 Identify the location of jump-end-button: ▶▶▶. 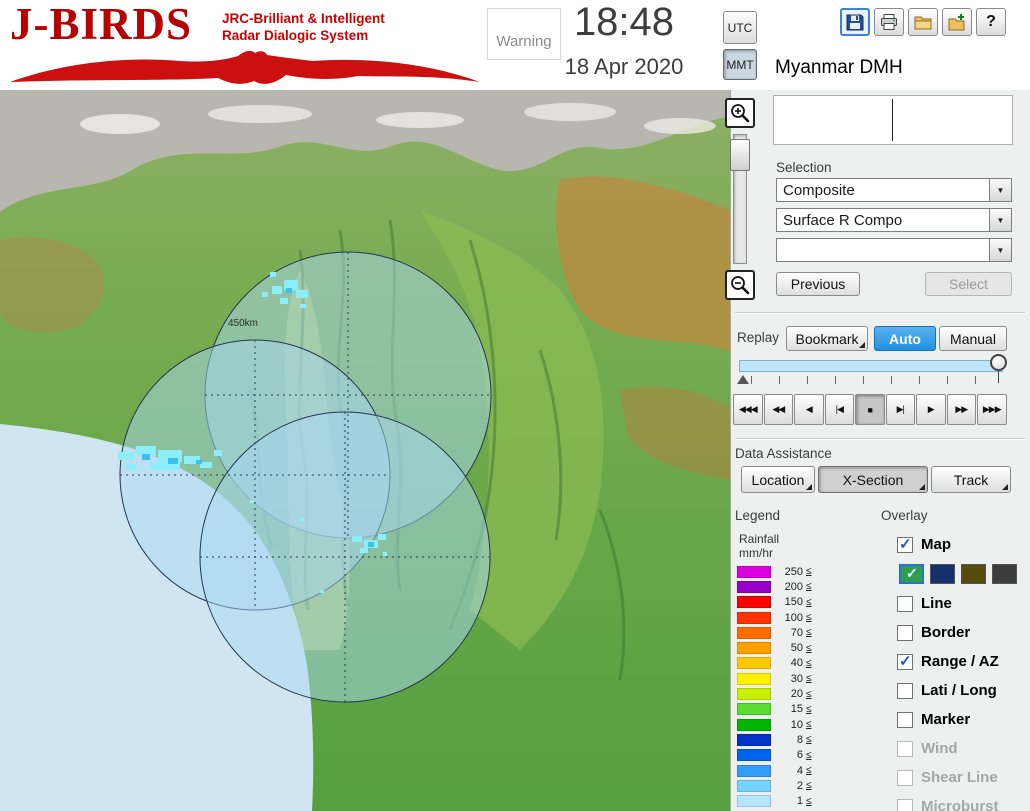
(992, 409).